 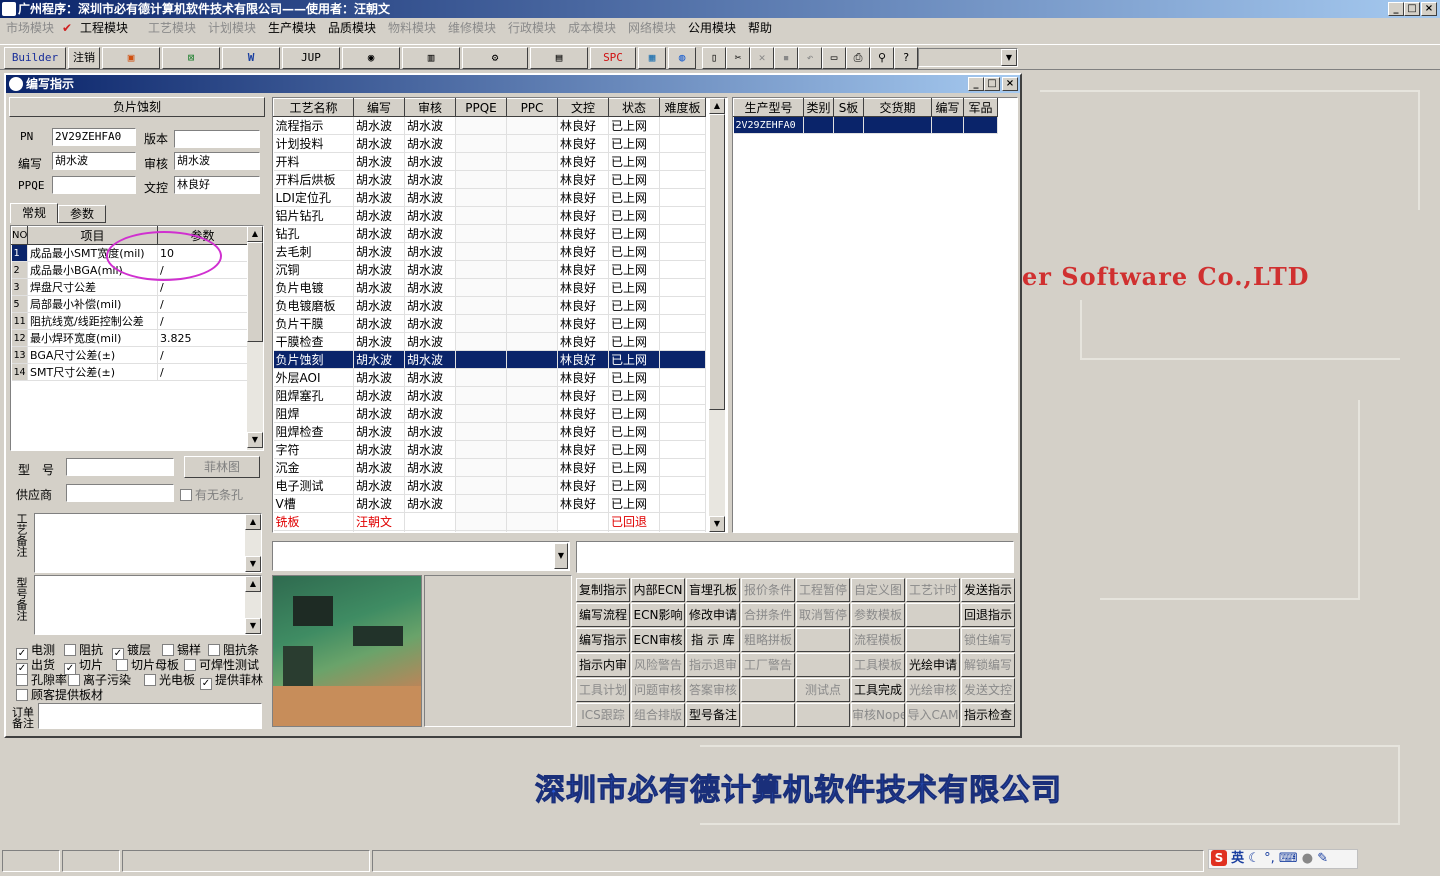 What do you see at coordinates (489, 197) in the screenshot?
I see `process-row: LDI定位孔 胡水波 胡水波 林良好 已上网` at bounding box center [489, 197].